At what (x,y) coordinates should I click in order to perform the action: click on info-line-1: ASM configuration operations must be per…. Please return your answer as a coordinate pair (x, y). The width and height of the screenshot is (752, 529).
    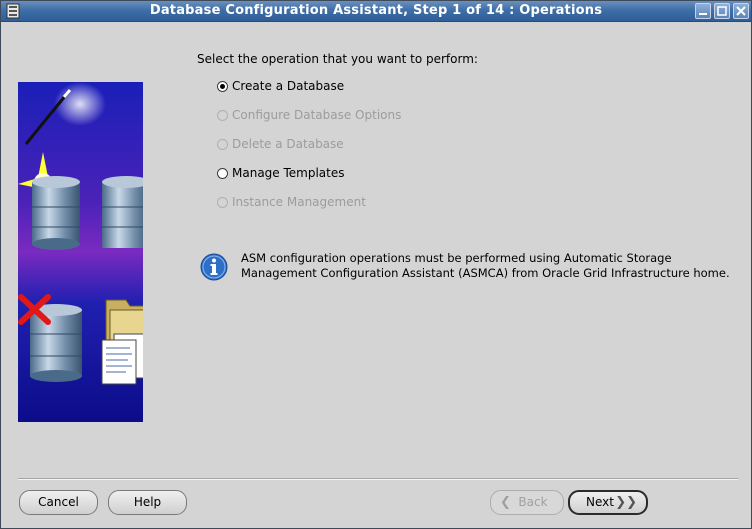
    Looking at the image, I should click on (456, 258).